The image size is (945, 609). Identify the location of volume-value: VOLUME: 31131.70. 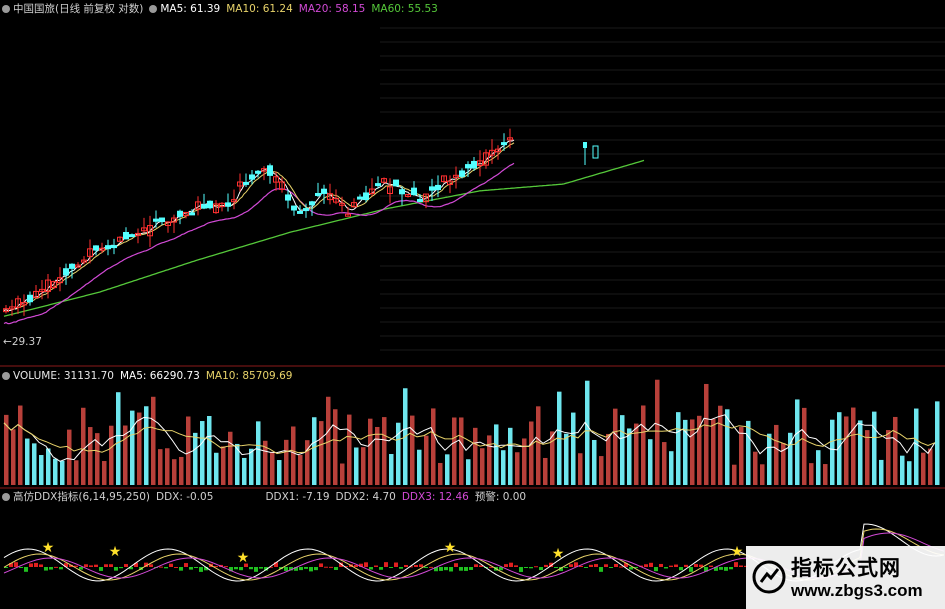
(63, 376).